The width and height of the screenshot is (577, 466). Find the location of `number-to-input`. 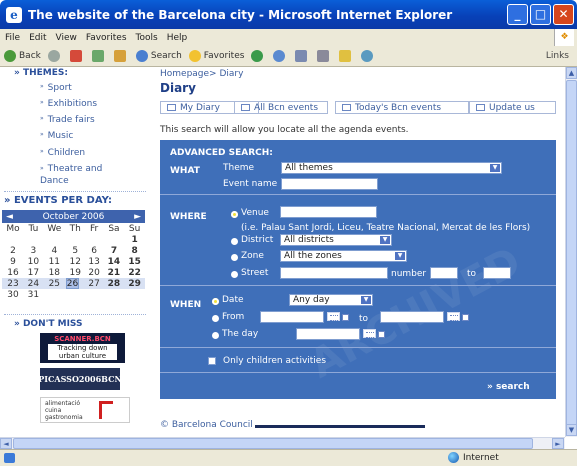

number-to-input is located at coordinates (497, 273).